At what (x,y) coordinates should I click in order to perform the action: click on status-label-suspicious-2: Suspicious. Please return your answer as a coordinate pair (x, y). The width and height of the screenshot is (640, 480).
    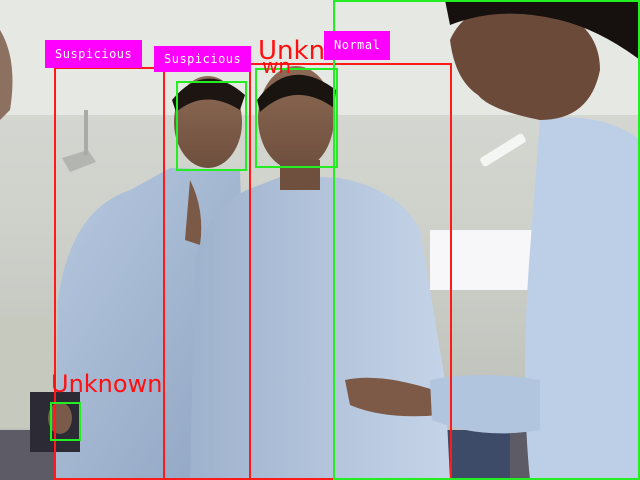
    Looking at the image, I should click on (203, 59).